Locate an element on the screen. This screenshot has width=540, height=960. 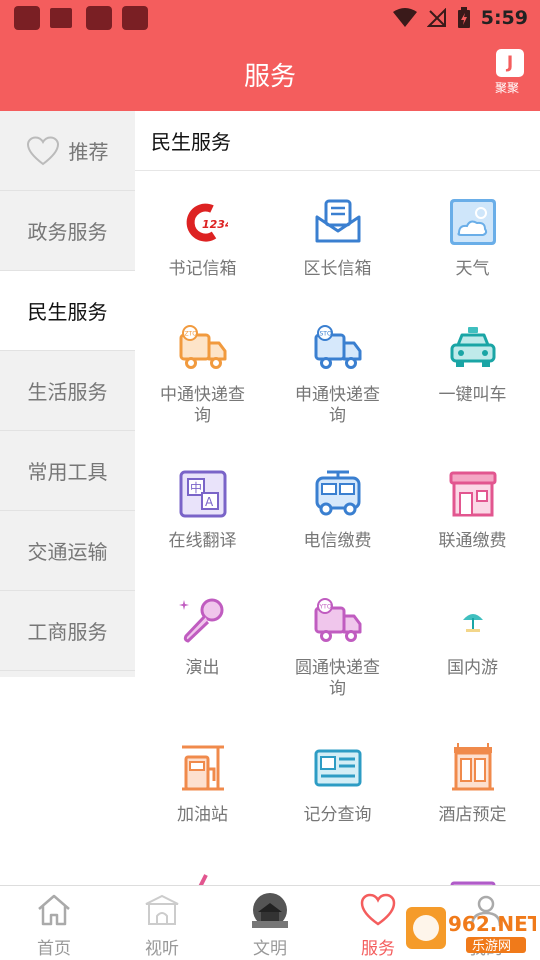
home-icon is located at coordinates (54, 910).